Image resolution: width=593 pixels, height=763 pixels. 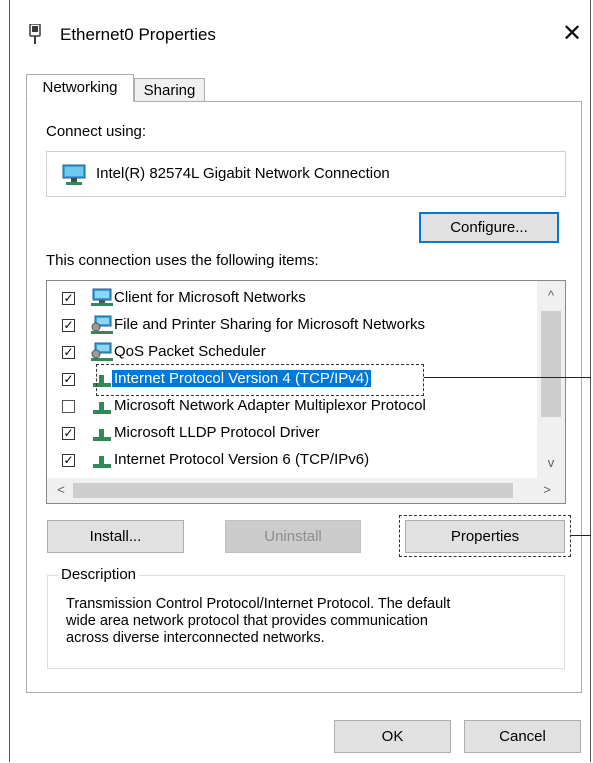 I want to click on connect-using-label: Connect using:, so click(x=96, y=131).